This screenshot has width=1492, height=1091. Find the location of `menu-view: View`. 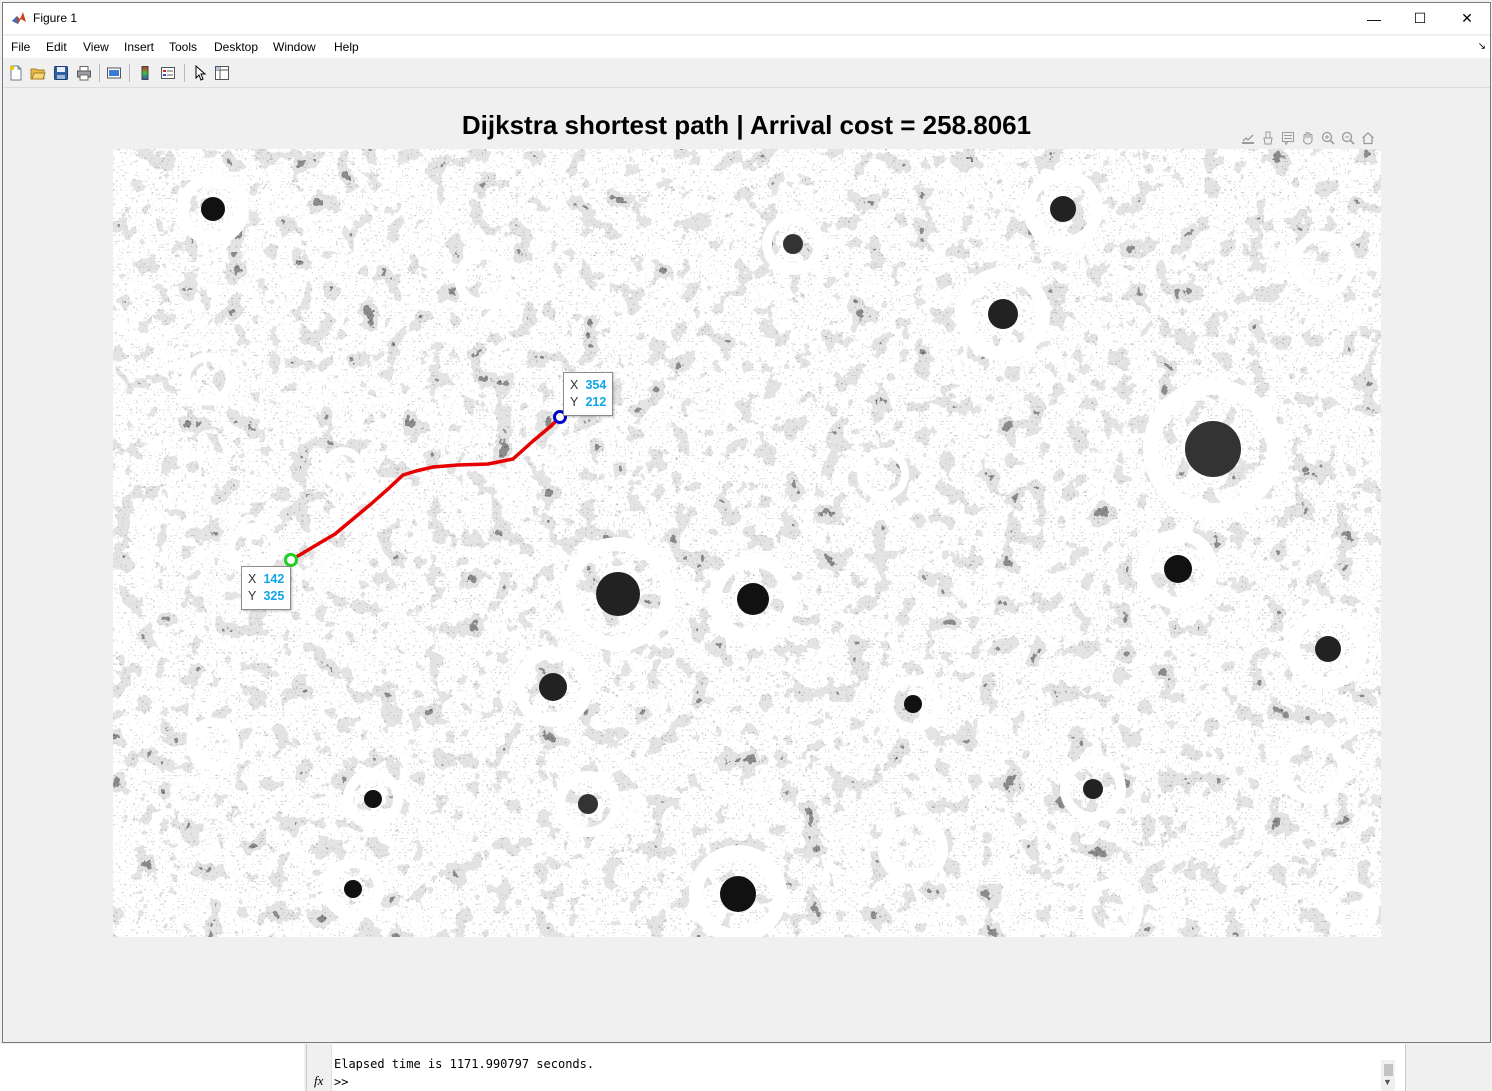

menu-view: View is located at coordinates (96, 47).